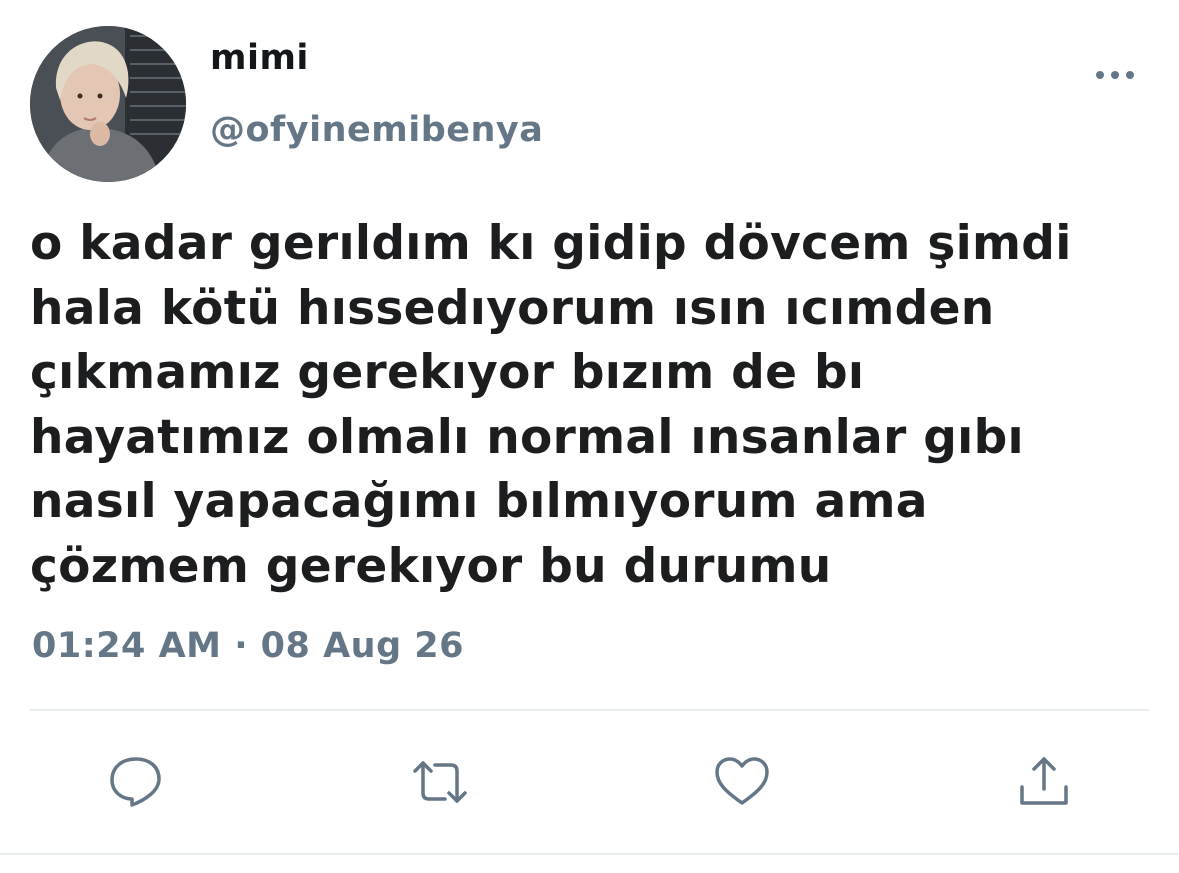  I want to click on tweet-text-line: hala kötü hıssedıyorum ısın ıcımden, so click(512, 308).